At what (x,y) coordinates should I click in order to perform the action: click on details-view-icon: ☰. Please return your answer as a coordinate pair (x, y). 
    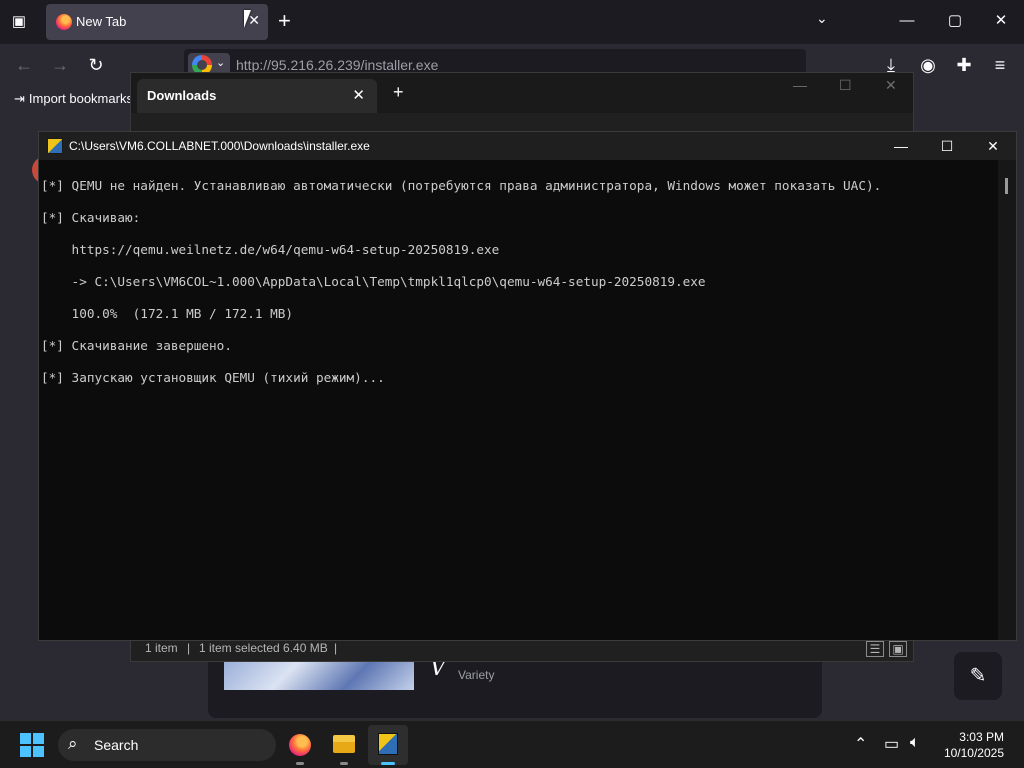
    Looking at the image, I should click on (875, 649).